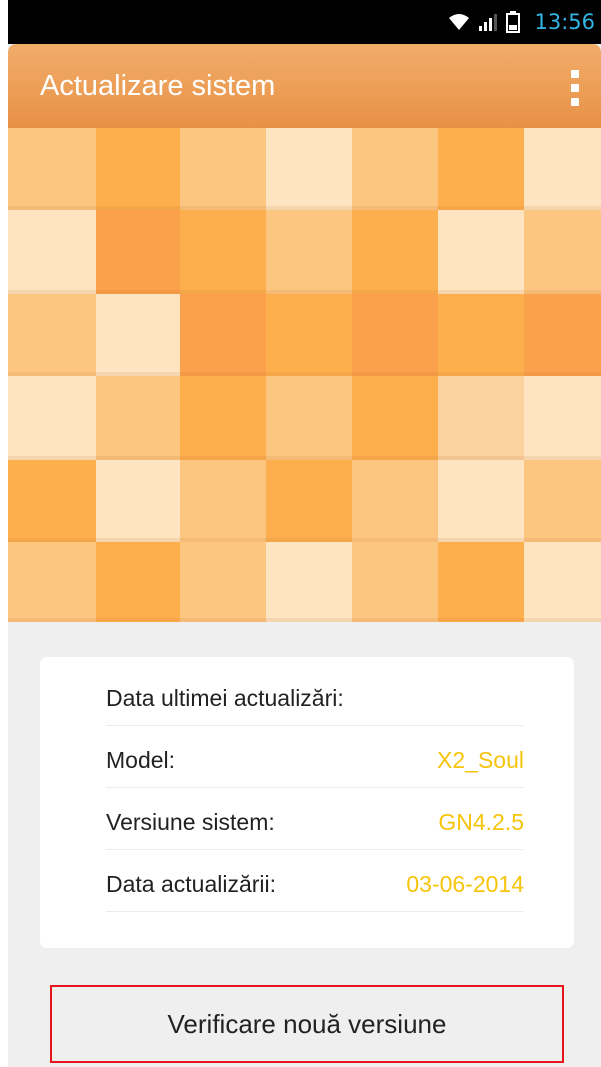 This screenshot has height=1067, width=601. Describe the element at coordinates (521, 22) in the screenshot. I see `status-icons: 13:56` at that location.